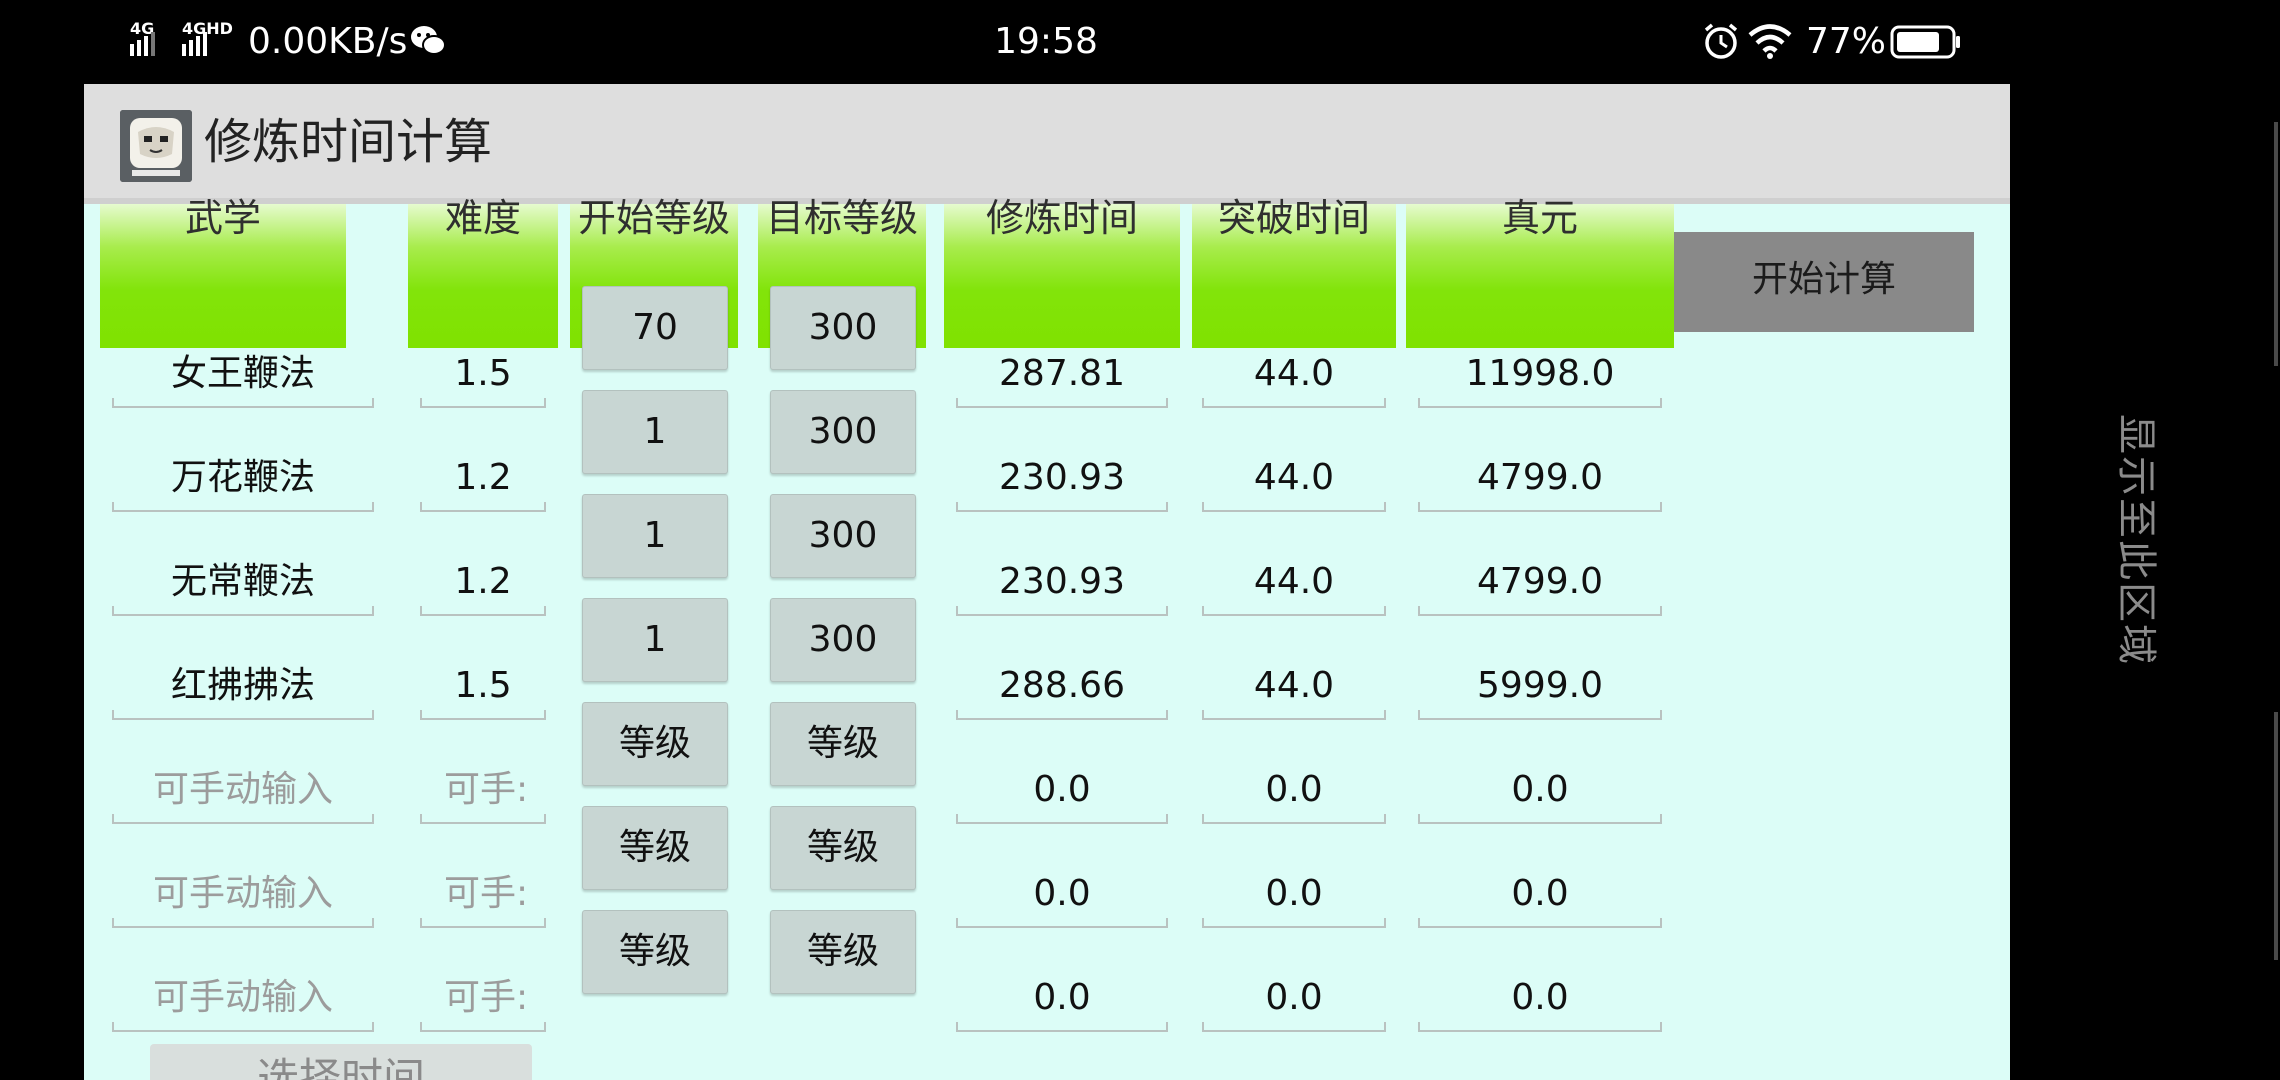  What do you see at coordinates (1140, 42) in the screenshot?
I see `status-bar: 4G 4GHD 0.00KB/s 19:58 77%` at bounding box center [1140, 42].